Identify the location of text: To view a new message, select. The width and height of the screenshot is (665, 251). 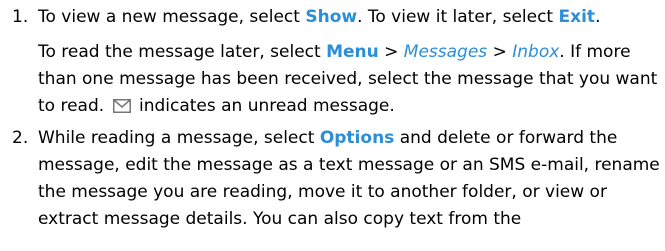
(172, 17).